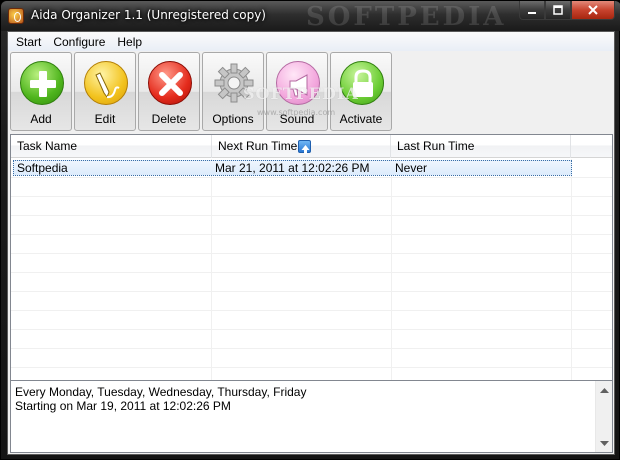 Image resolution: width=620 pixels, height=460 pixels. What do you see at coordinates (481, 146) in the screenshot?
I see `column-last-run-time: Last Run Time` at bounding box center [481, 146].